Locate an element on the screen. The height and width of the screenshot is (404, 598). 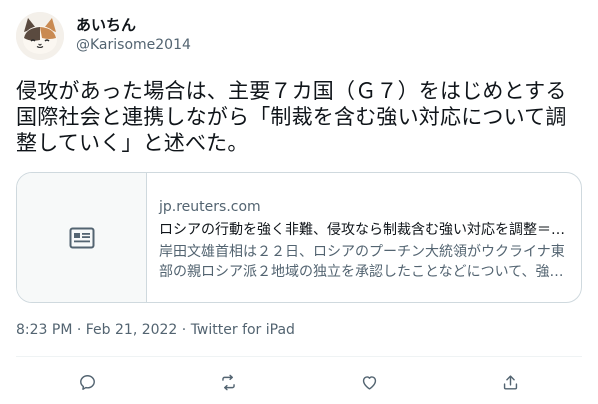
retweet-button is located at coordinates (228, 382).